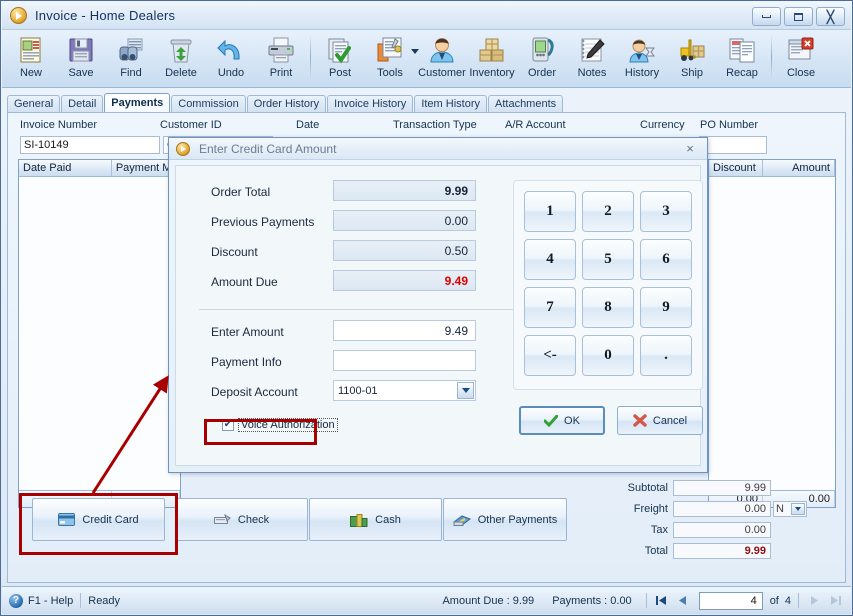  What do you see at coordinates (34, 103) in the screenshot?
I see `tab-general: General` at bounding box center [34, 103].